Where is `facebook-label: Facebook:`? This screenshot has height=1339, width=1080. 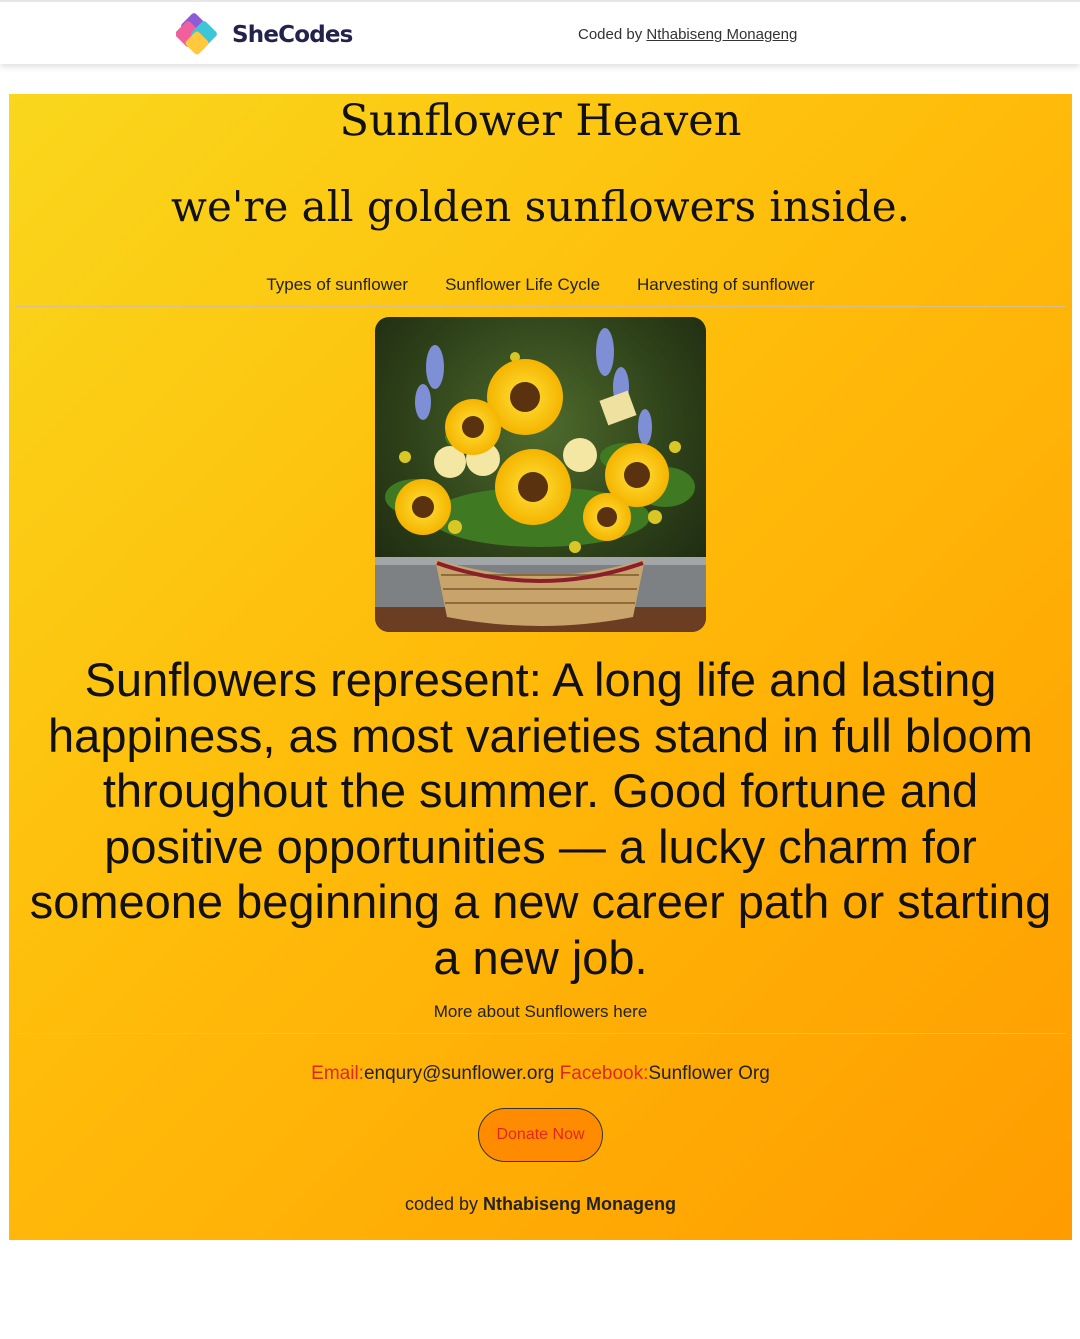
facebook-label: Facebook: is located at coordinates (604, 1073).